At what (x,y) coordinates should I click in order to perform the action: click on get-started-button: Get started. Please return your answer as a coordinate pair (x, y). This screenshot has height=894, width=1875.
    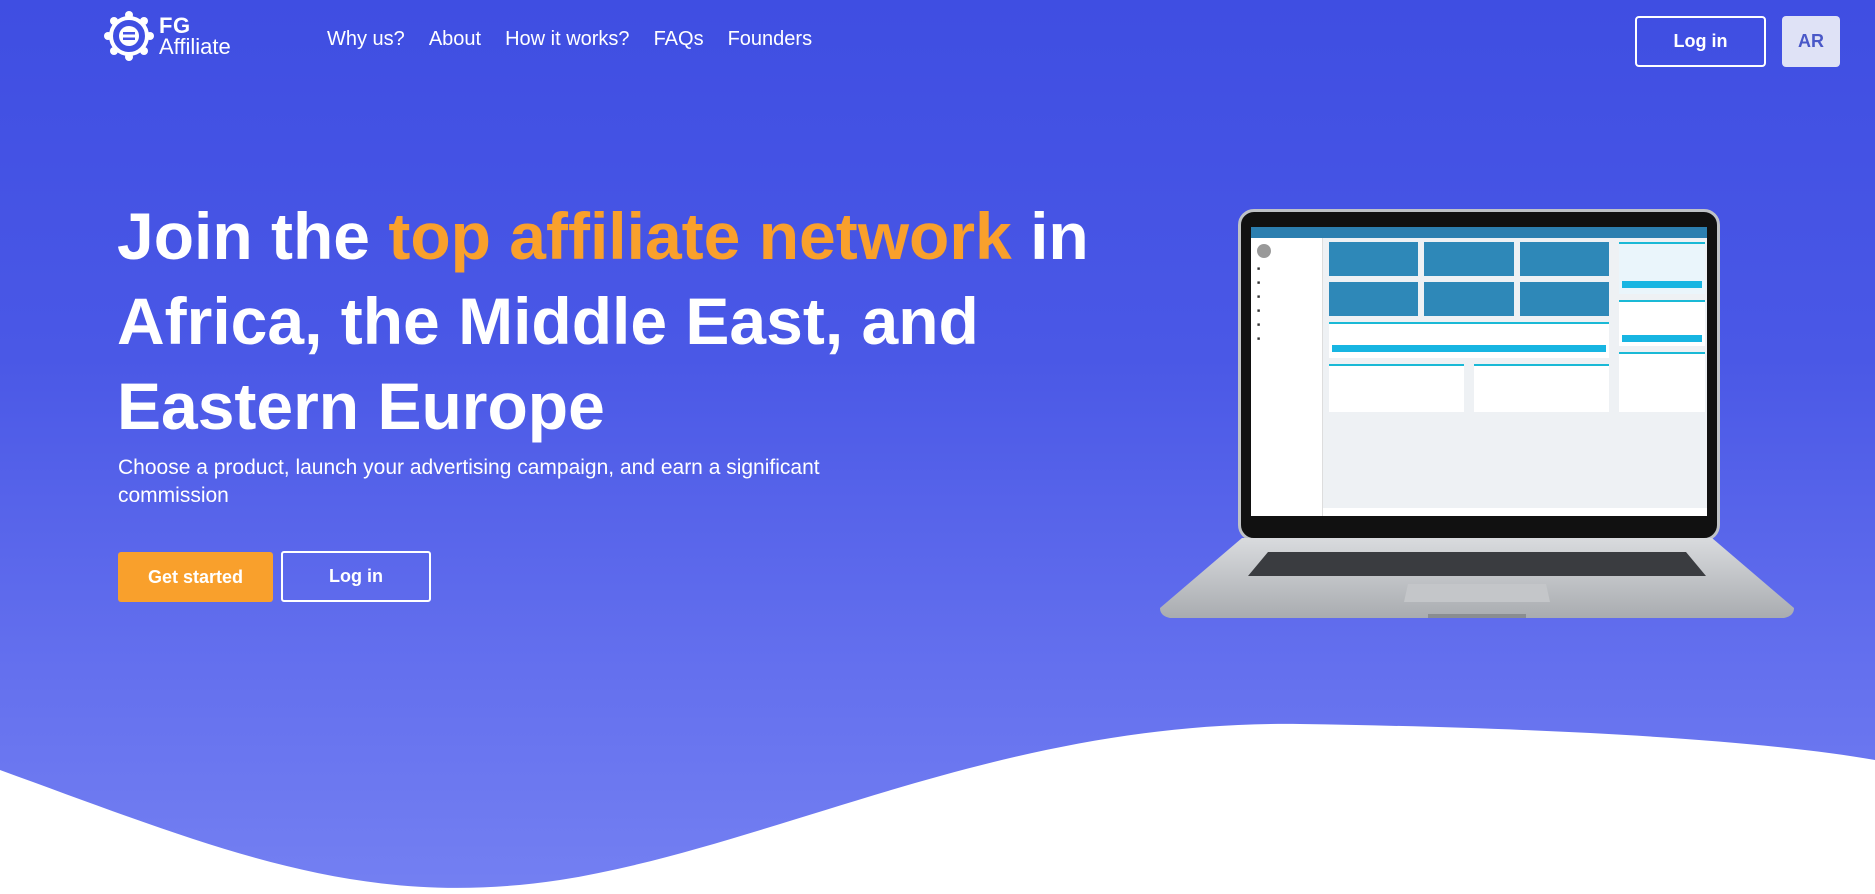
    Looking at the image, I should click on (195, 577).